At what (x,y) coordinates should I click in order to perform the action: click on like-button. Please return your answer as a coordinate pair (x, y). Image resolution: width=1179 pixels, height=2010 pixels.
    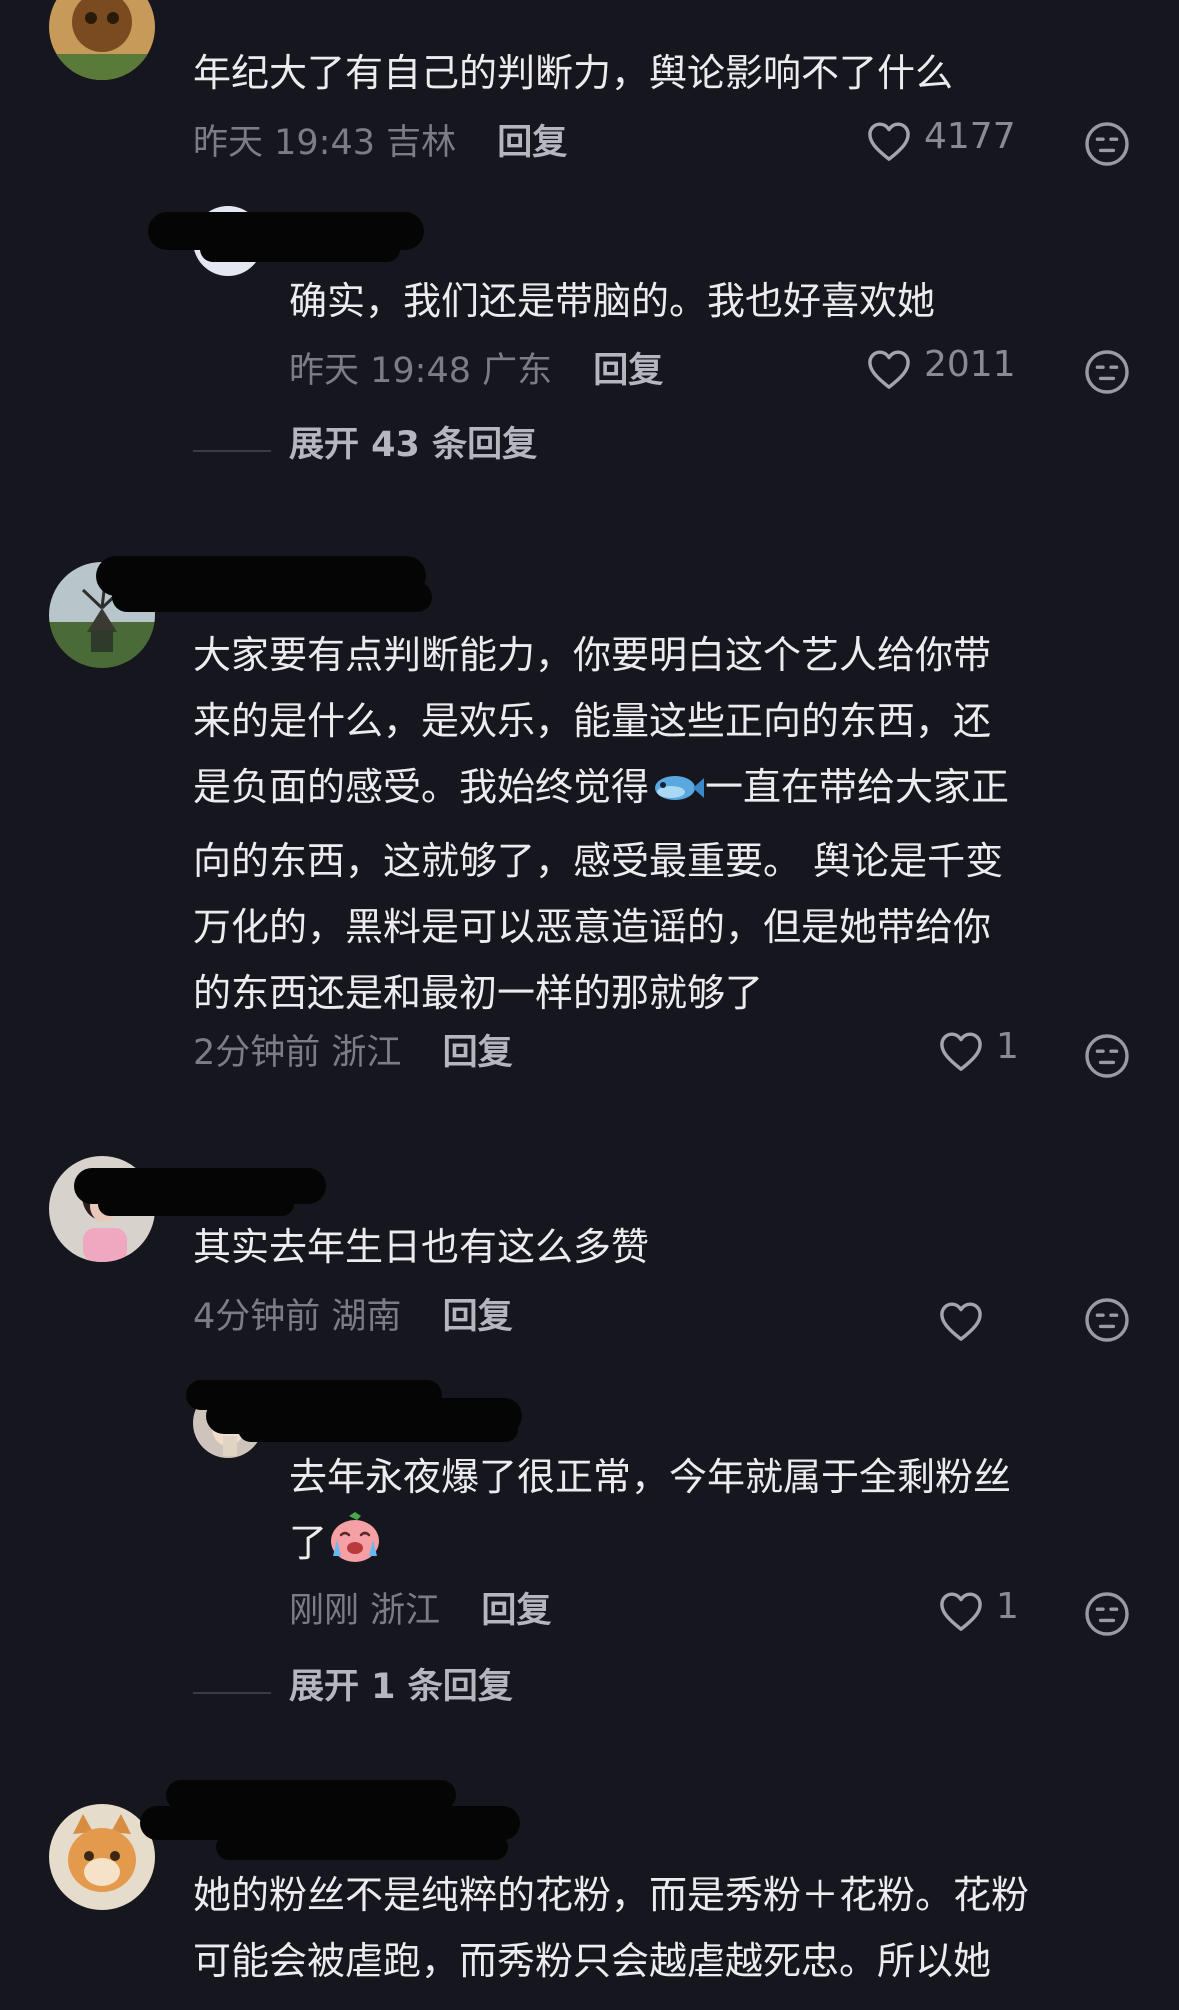
    Looking at the image, I should click on (1013, 1322).